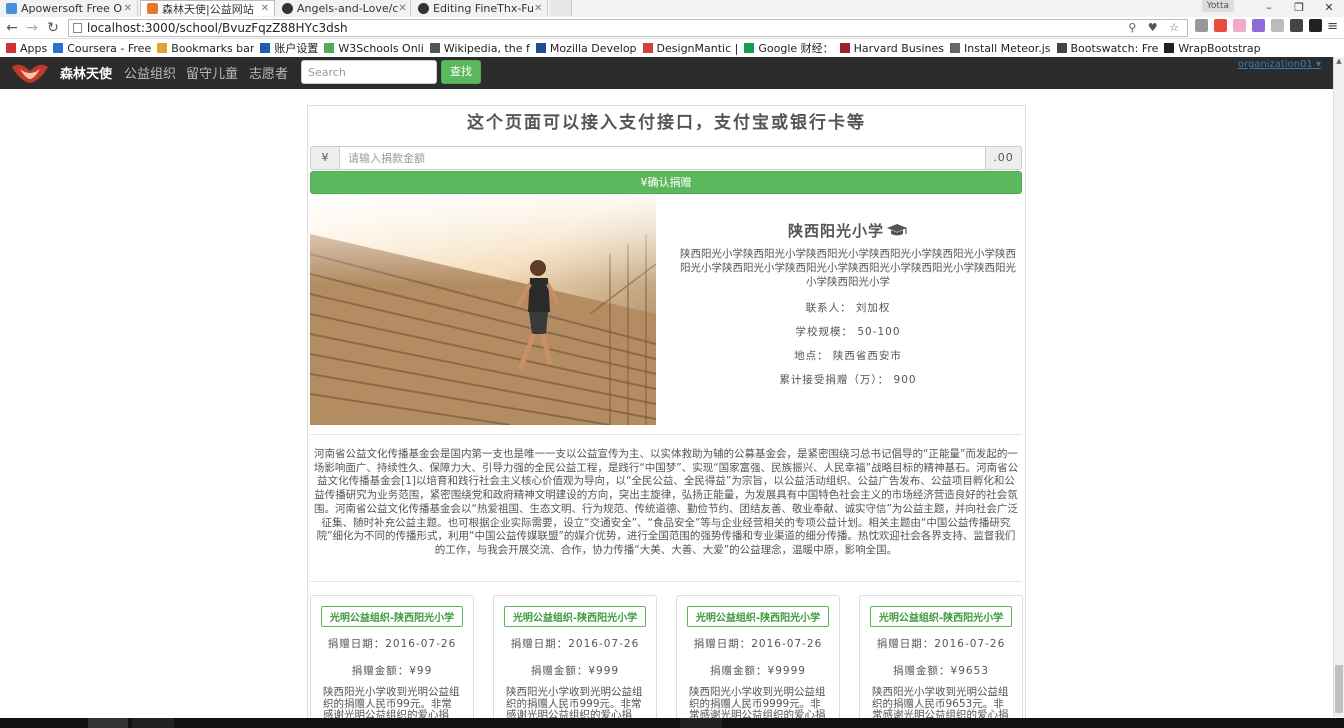  I want to click on bookmark-label: W3Schools Onli, so click(381, 48).